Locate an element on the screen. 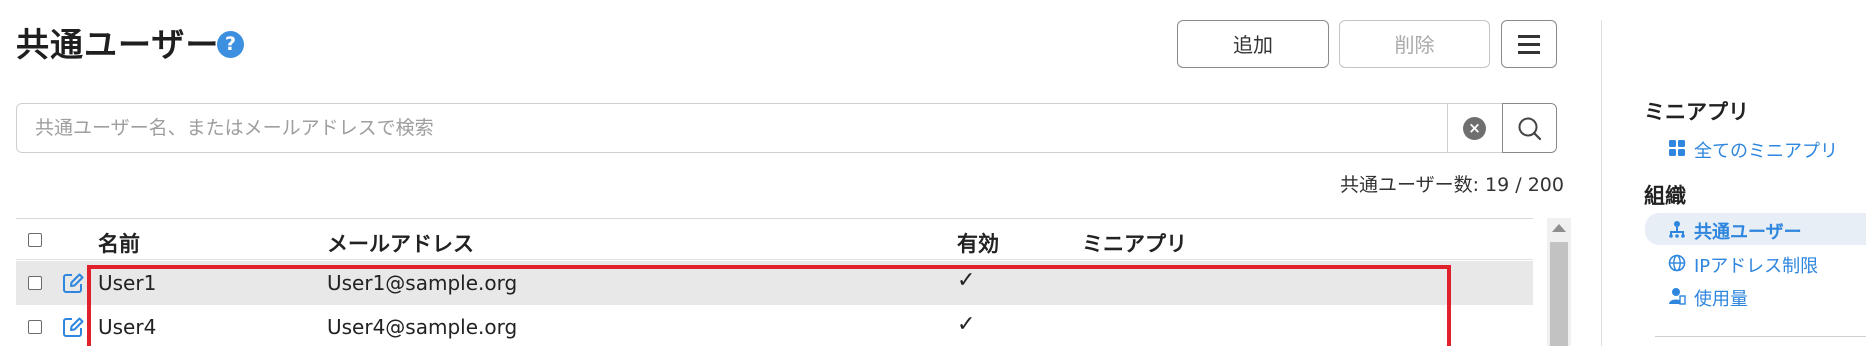 The height and width of the screenshot is (349, 1866). sidebar-item-label: 共通ユーザー is located at coordinates (1748, 232).